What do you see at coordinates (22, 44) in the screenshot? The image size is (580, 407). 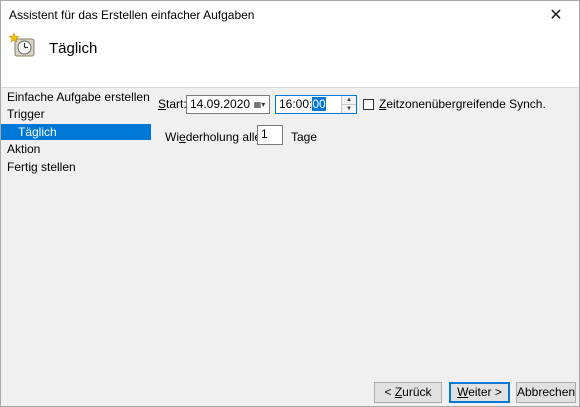 I see `clock-task-icon` at bounding box center [22, 44].